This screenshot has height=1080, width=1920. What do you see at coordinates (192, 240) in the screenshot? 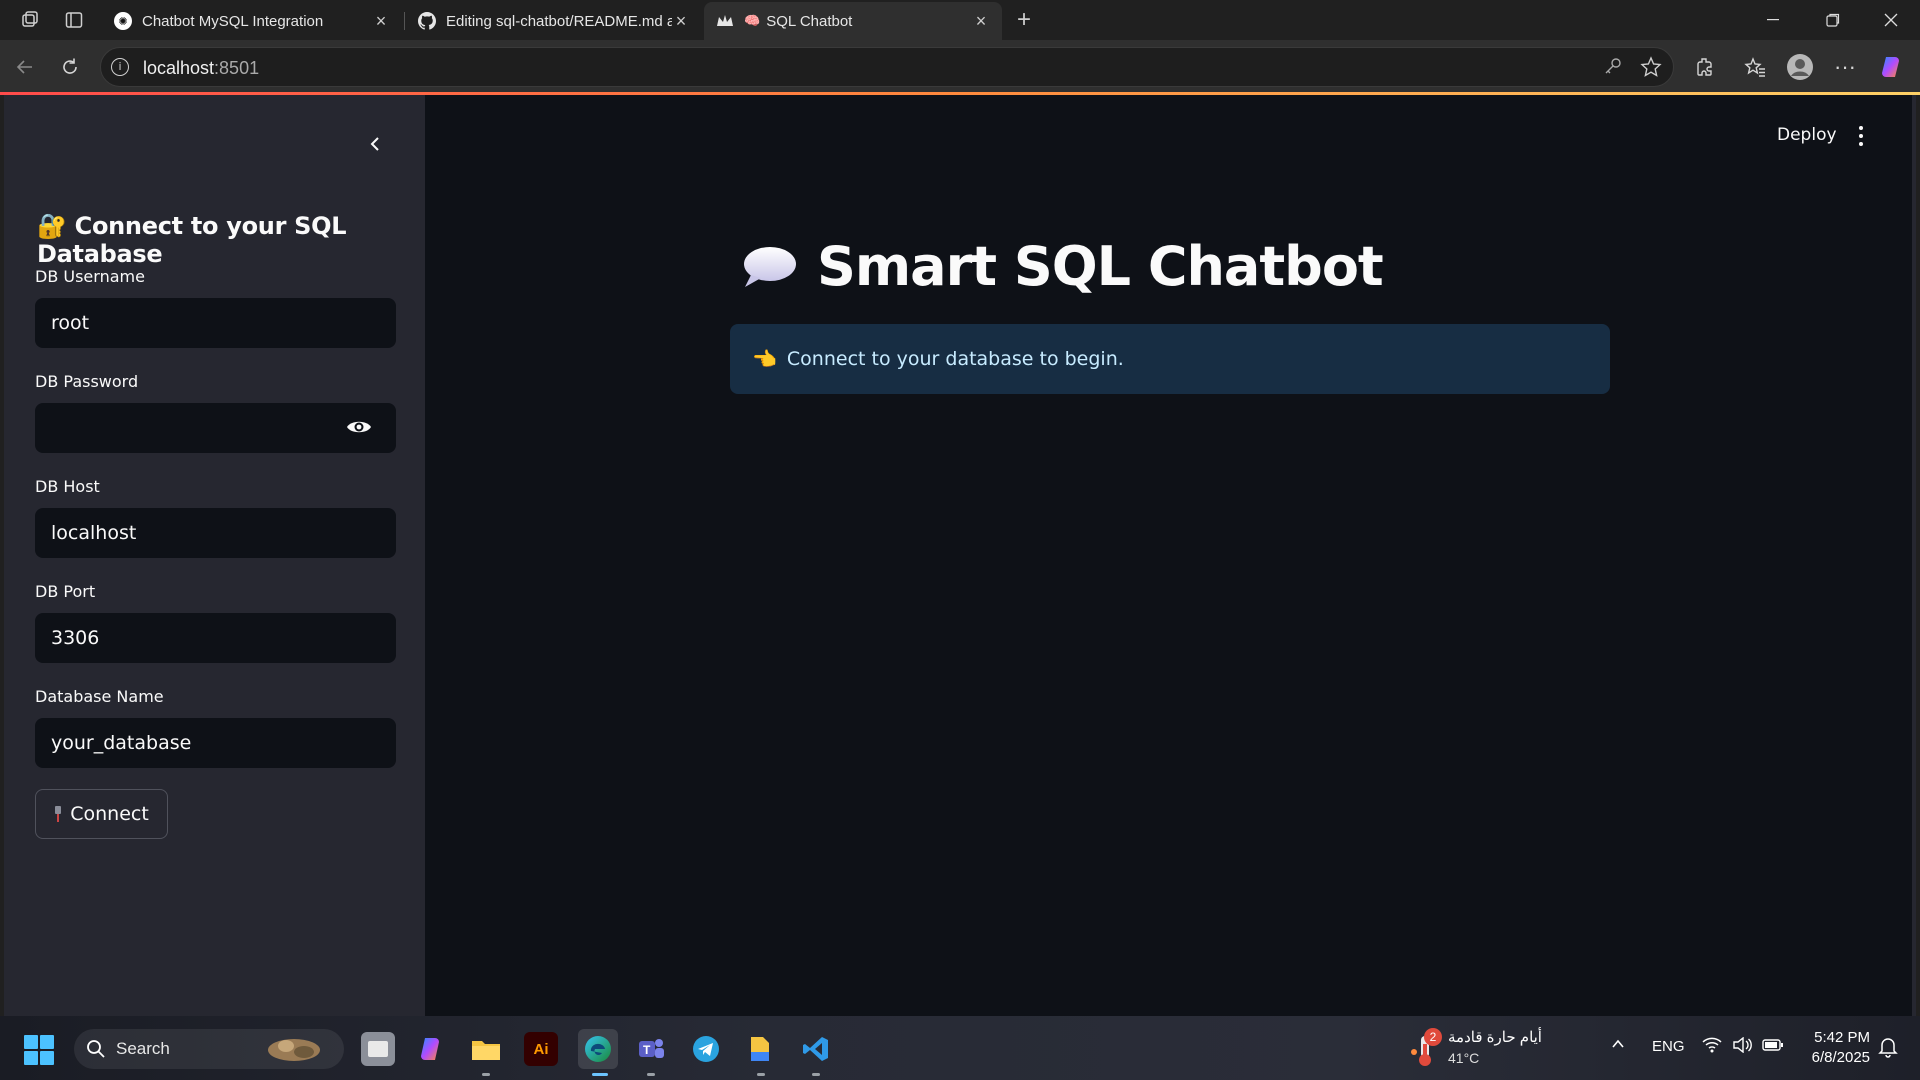
I see `sidebar-title: 🔐 Connect to your SQL Database` at bounding box center [192, 240].